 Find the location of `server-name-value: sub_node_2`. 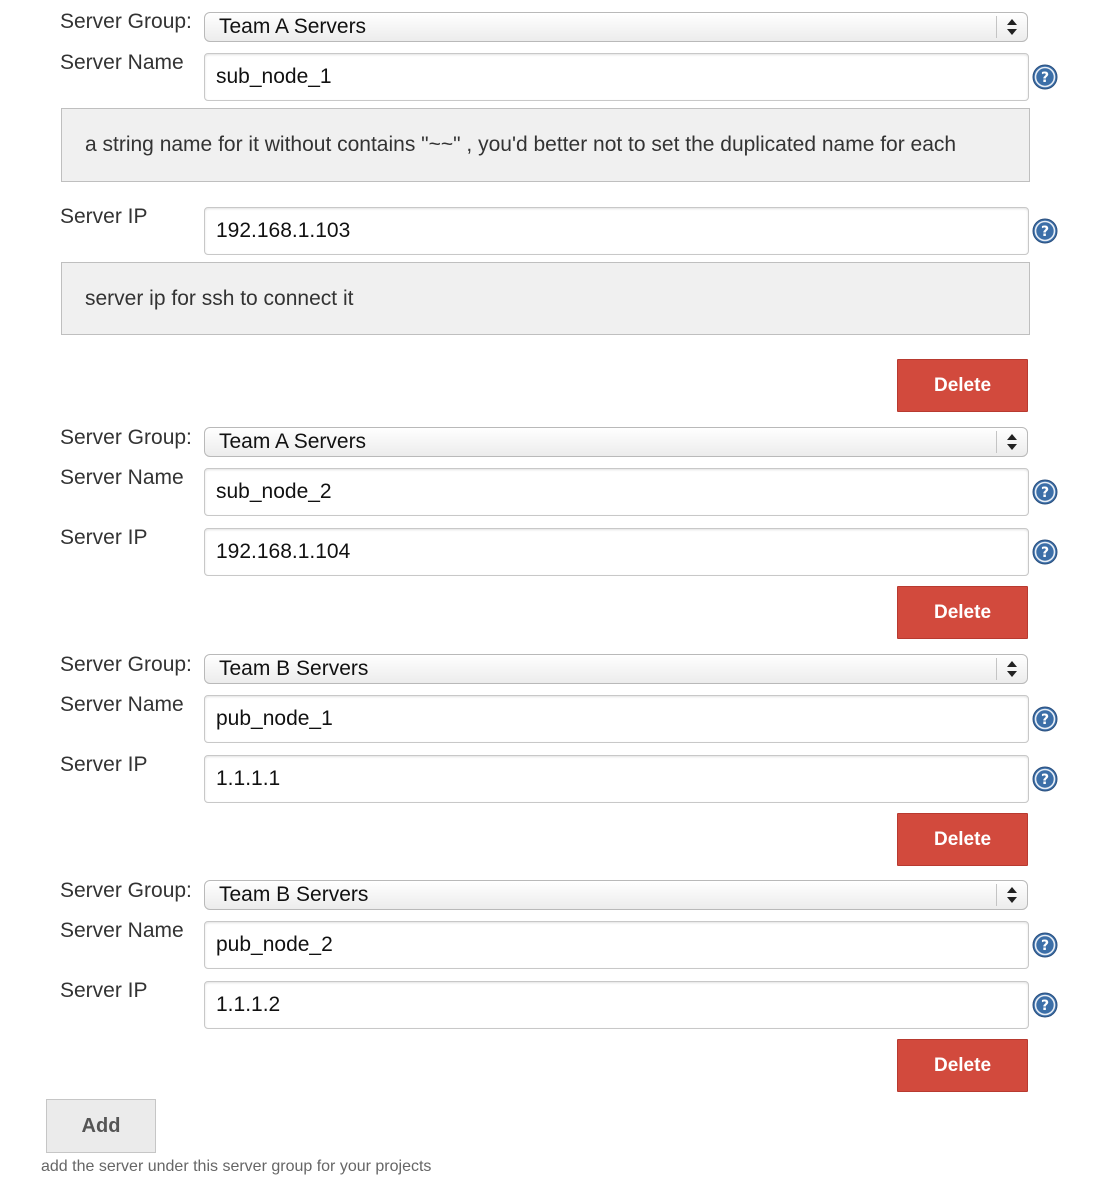

server-name-value: sub_node_2 is located at coordinates (274, 491).